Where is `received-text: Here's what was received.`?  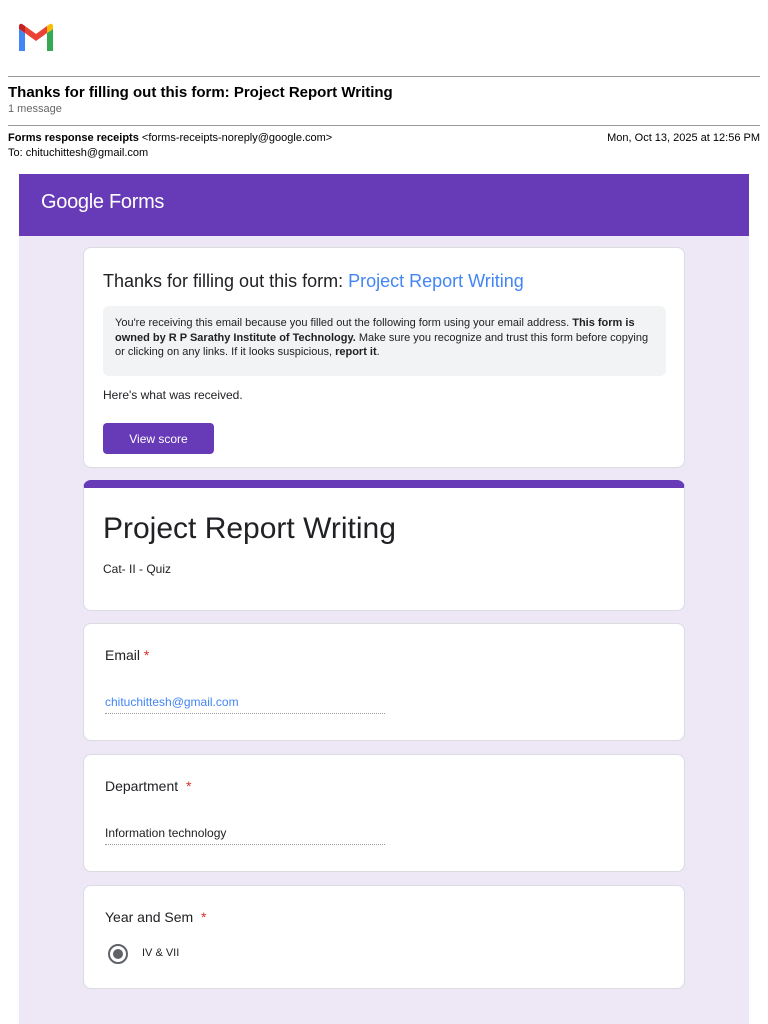
received-text: Here's what was received. is located at coordinates (173, 395).